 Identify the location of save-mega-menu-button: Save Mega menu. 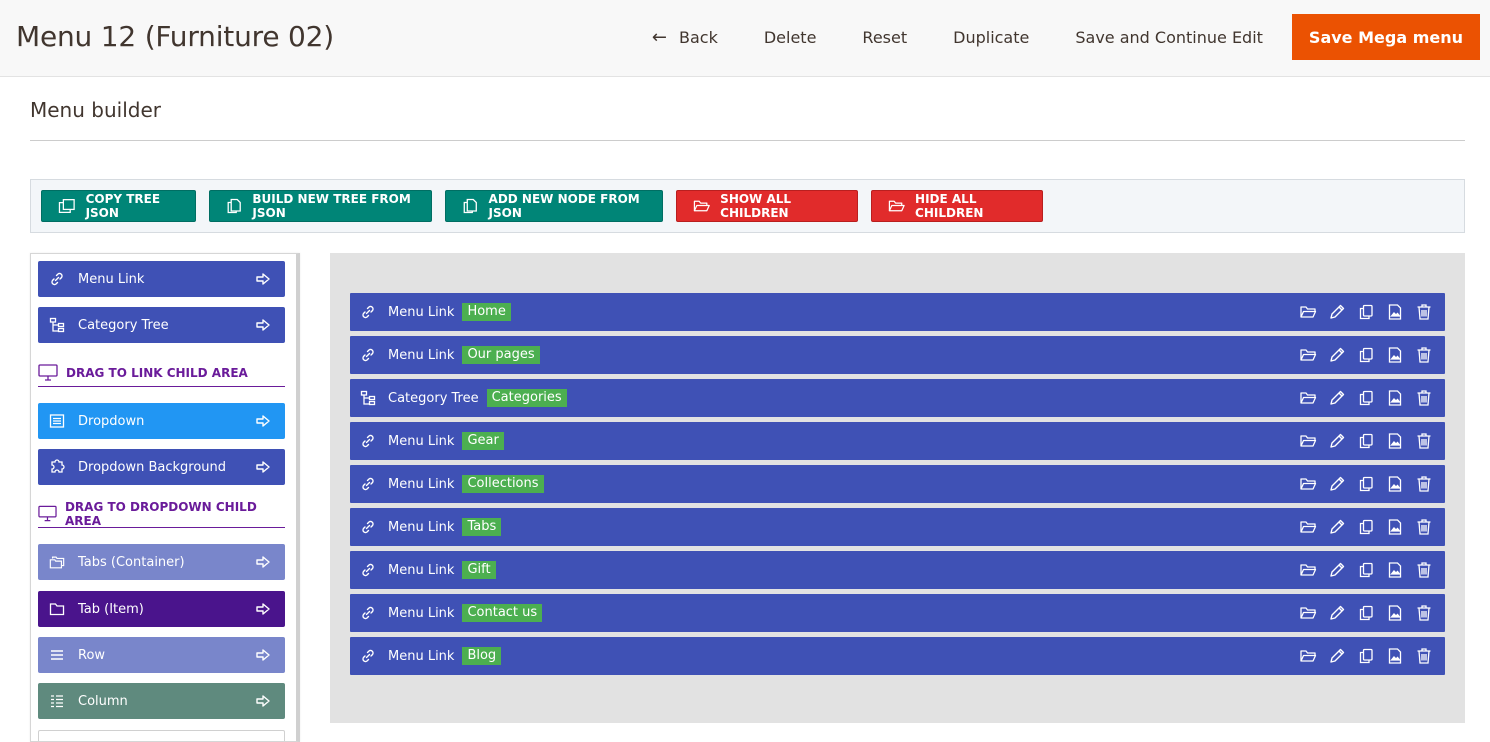
(1385, 37).